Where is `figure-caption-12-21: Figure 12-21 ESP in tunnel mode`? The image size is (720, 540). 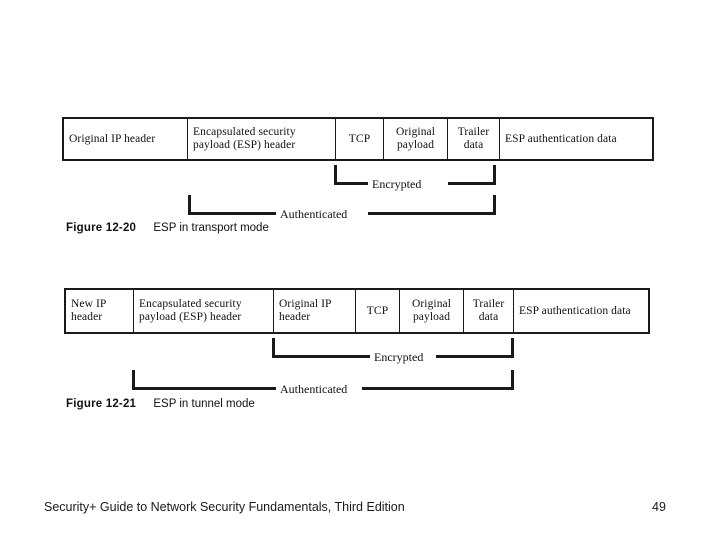 figure-caption-12-21: Figure 12-21 ESP in tunnel mode is located at coordinates (160, 404).